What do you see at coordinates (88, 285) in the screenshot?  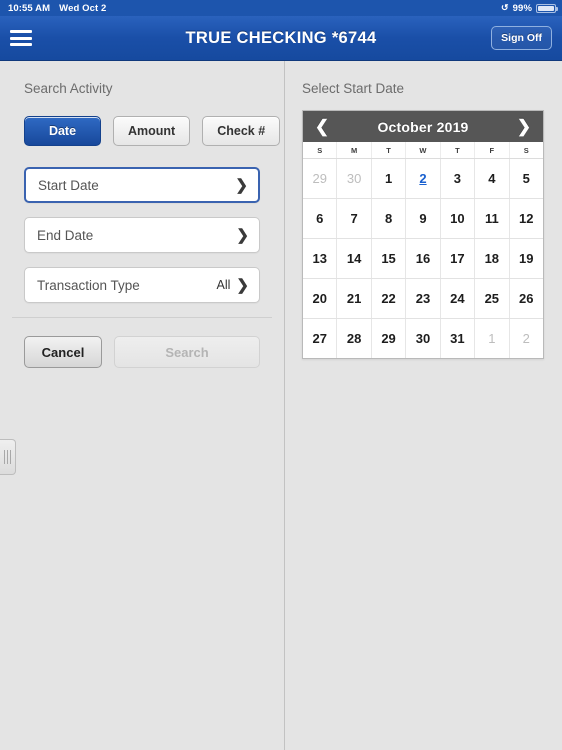 I see `transaction-type-label: Transaction Type` at bounding box center [88, 285].